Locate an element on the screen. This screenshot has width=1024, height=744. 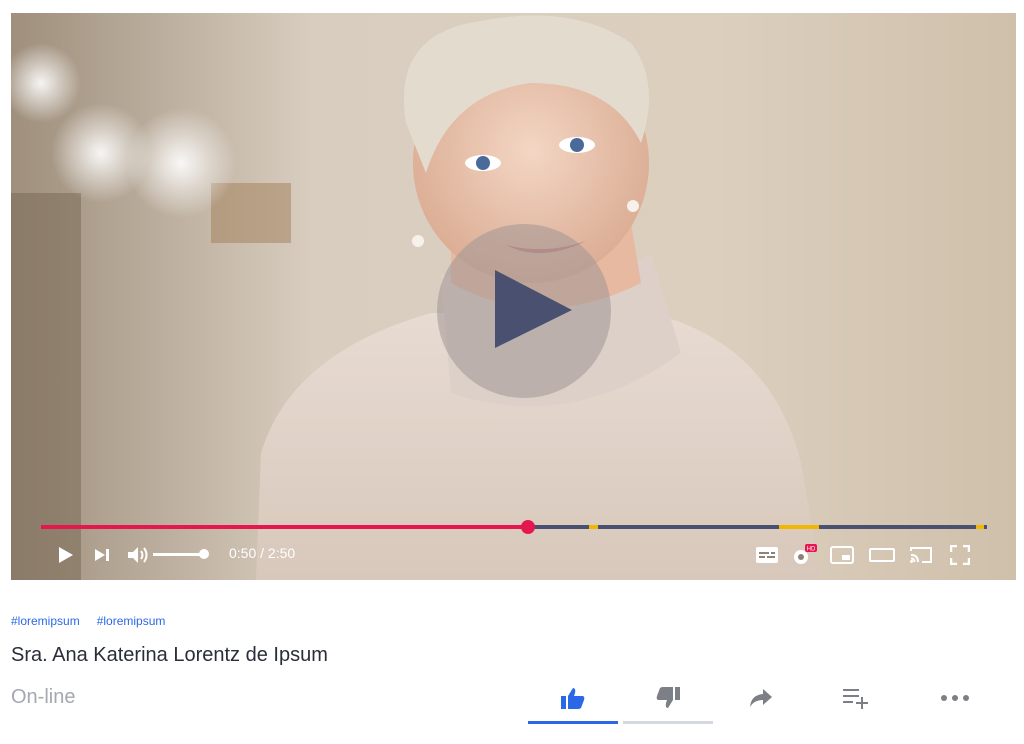
volume-button is located at coordinates (138, 555).